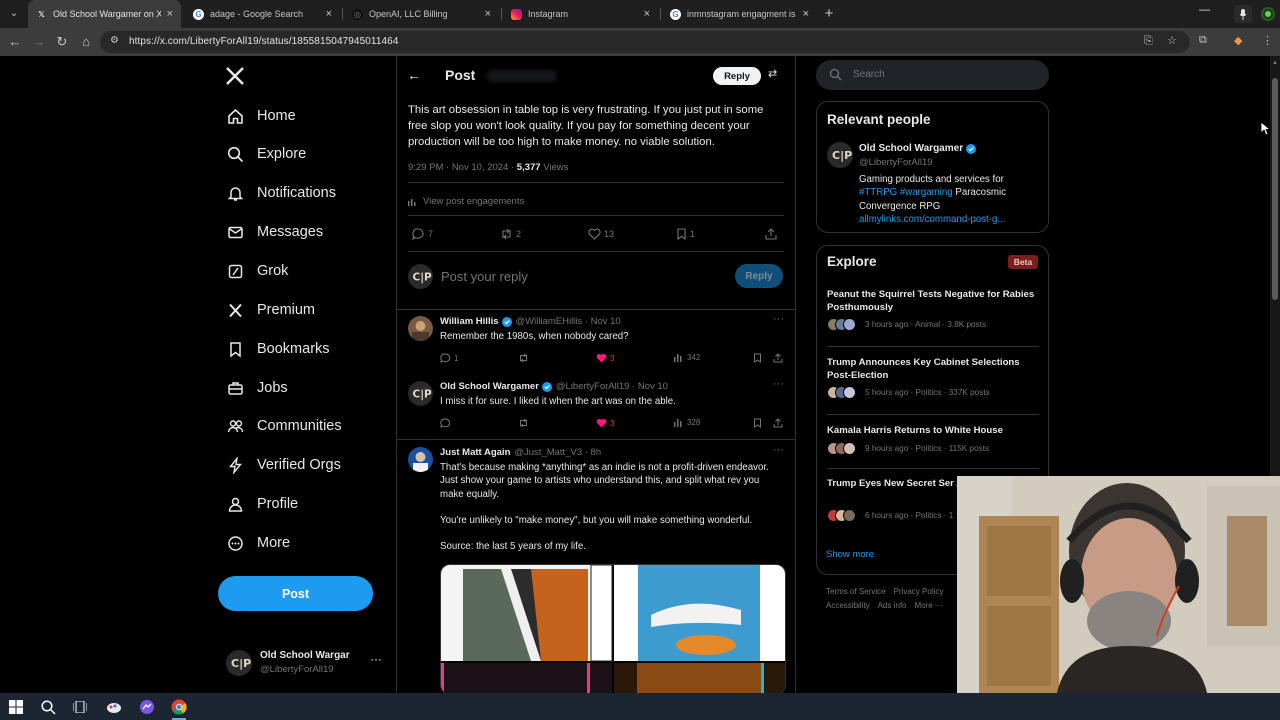 The image size is (1280, 720). Describe the element at coordinates (772, 73) in the screenshot. I see `sliders-icon: ⇄` at that location.